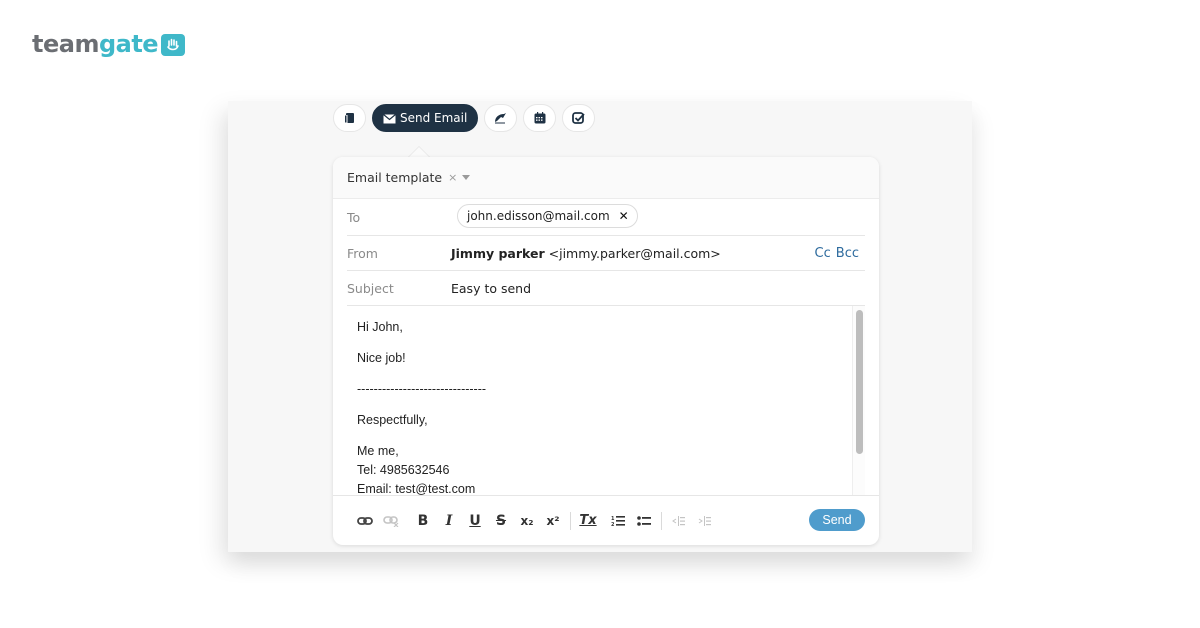 This screenshot has width=1200, height=628. I want to click on remove-recipient-icon: ✕, so click(624, 216).